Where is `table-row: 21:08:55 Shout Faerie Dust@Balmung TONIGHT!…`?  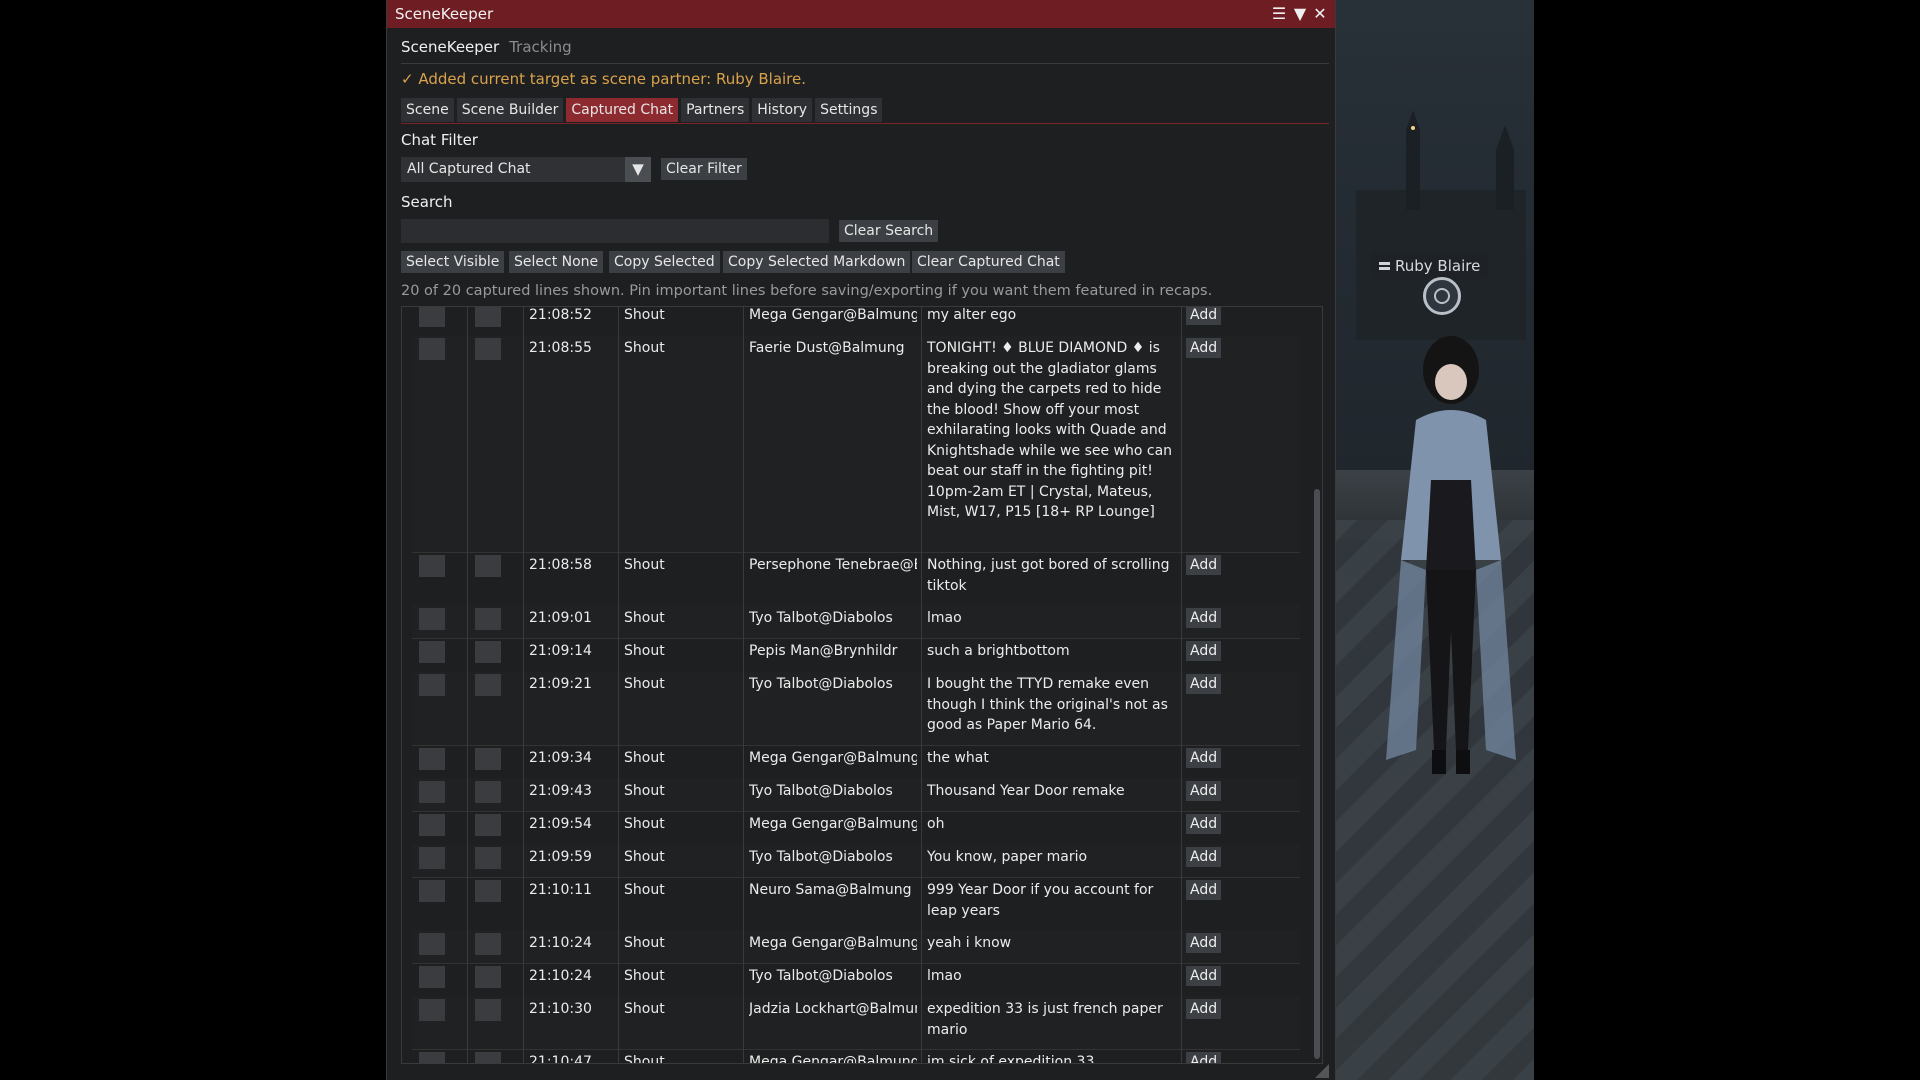
table-row: 21:08:55 Shout Faerie Dust@Balmung TONIGHT!… is located at coordinates (856, 444).